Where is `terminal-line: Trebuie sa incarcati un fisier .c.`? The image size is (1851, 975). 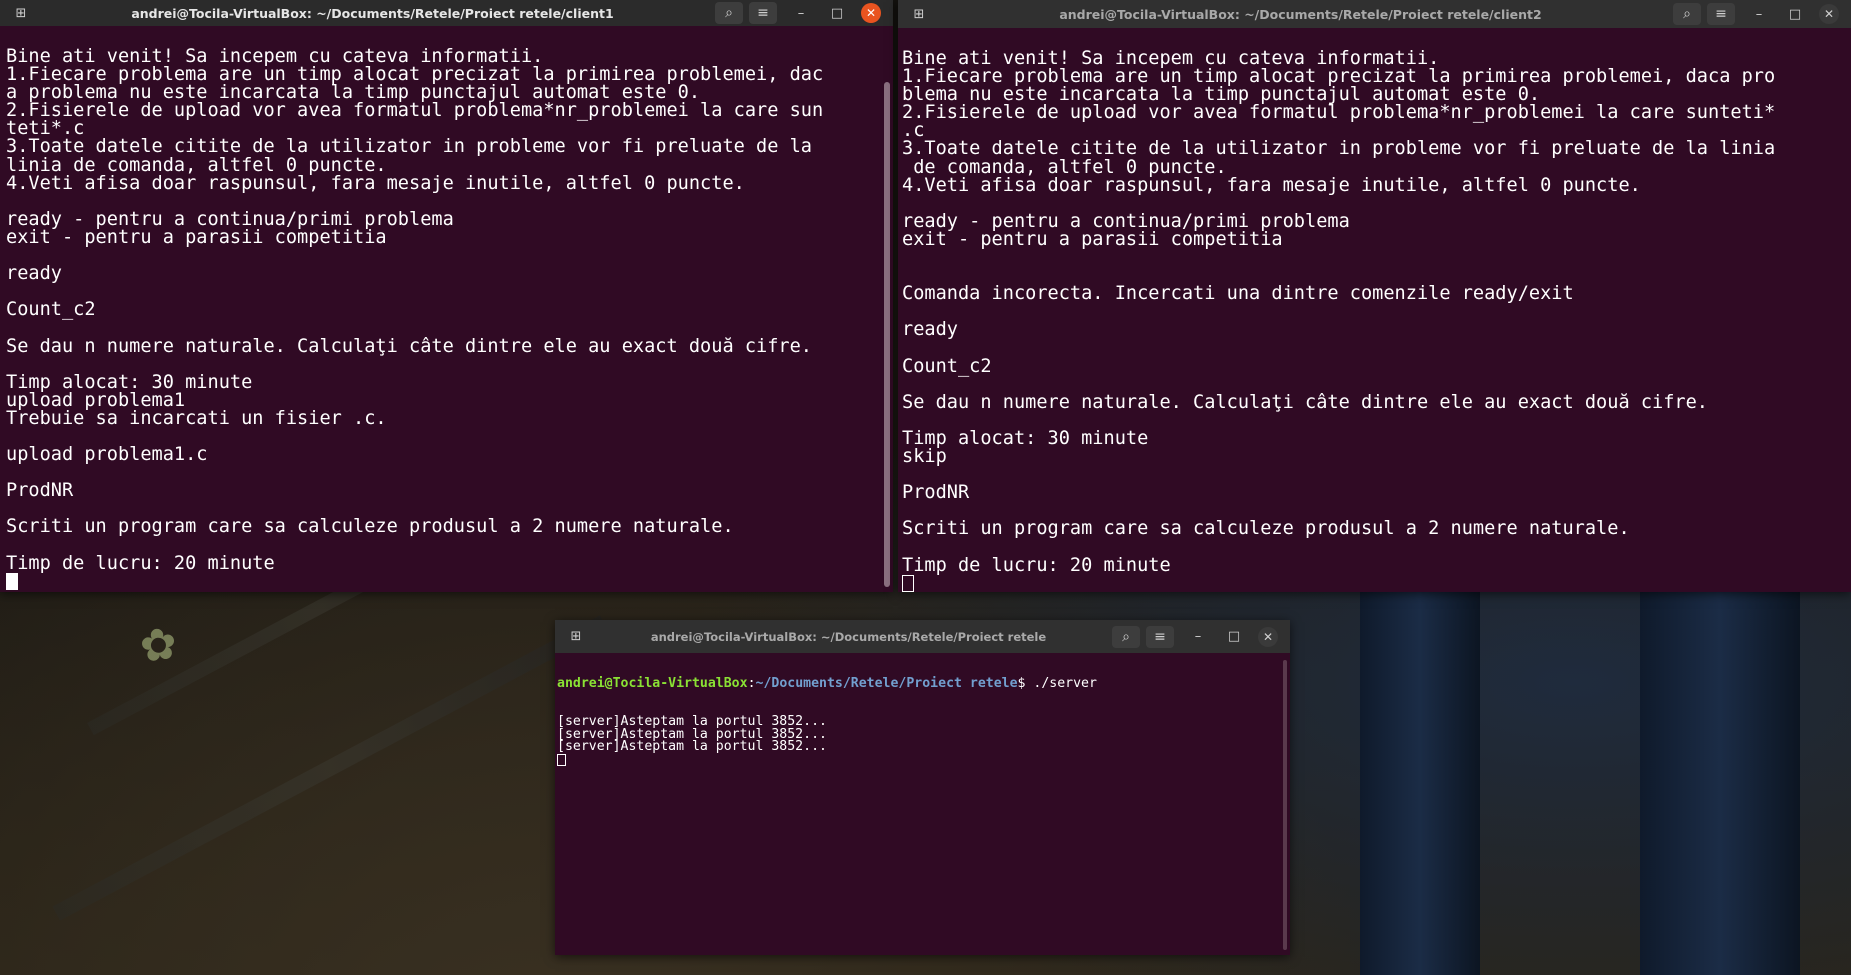
terminal-line: Trebuie sa incarcati un fisier .c. is located at coordinates (196, 418).